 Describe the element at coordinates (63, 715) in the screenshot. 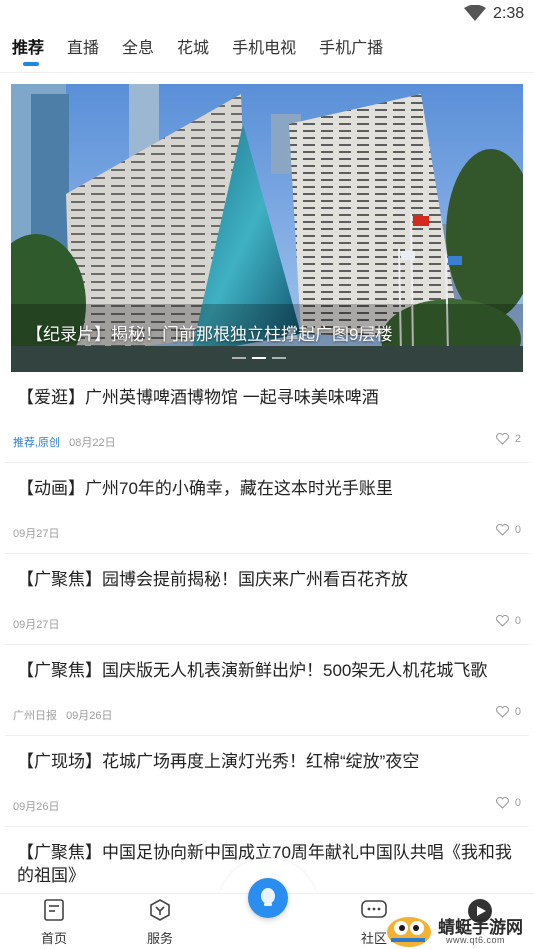

I see `news-meta: 广州日报 09月26日` at that location.